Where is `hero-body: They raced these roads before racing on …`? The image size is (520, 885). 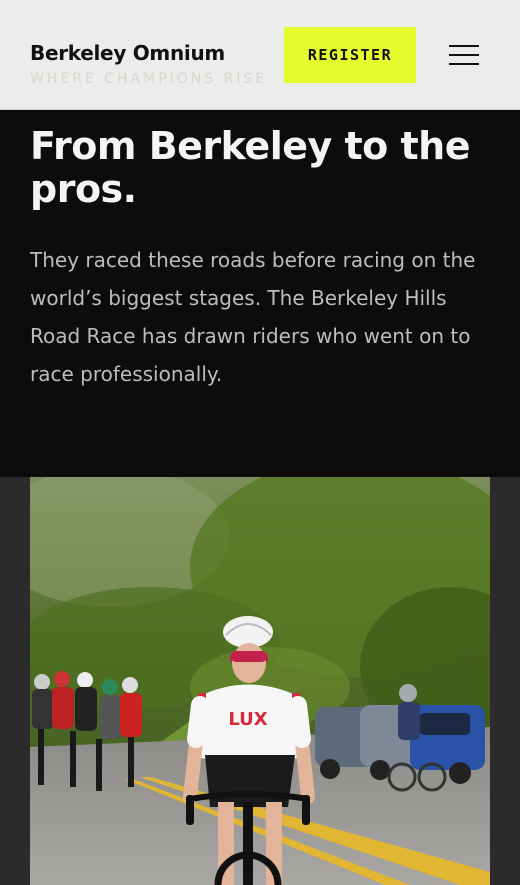
hero-body: They raced these roads before racing on … is located at coordinates (253, 317).